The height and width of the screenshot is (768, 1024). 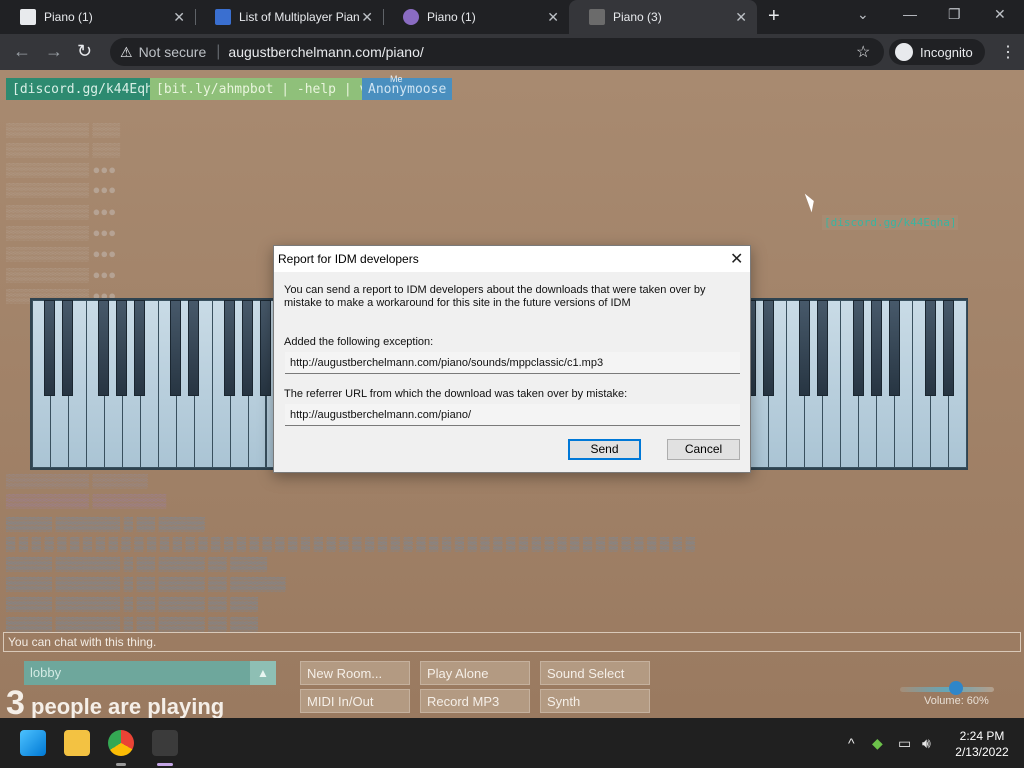 I want to click on reload-icon: ↻, so click(x=84, y=51).